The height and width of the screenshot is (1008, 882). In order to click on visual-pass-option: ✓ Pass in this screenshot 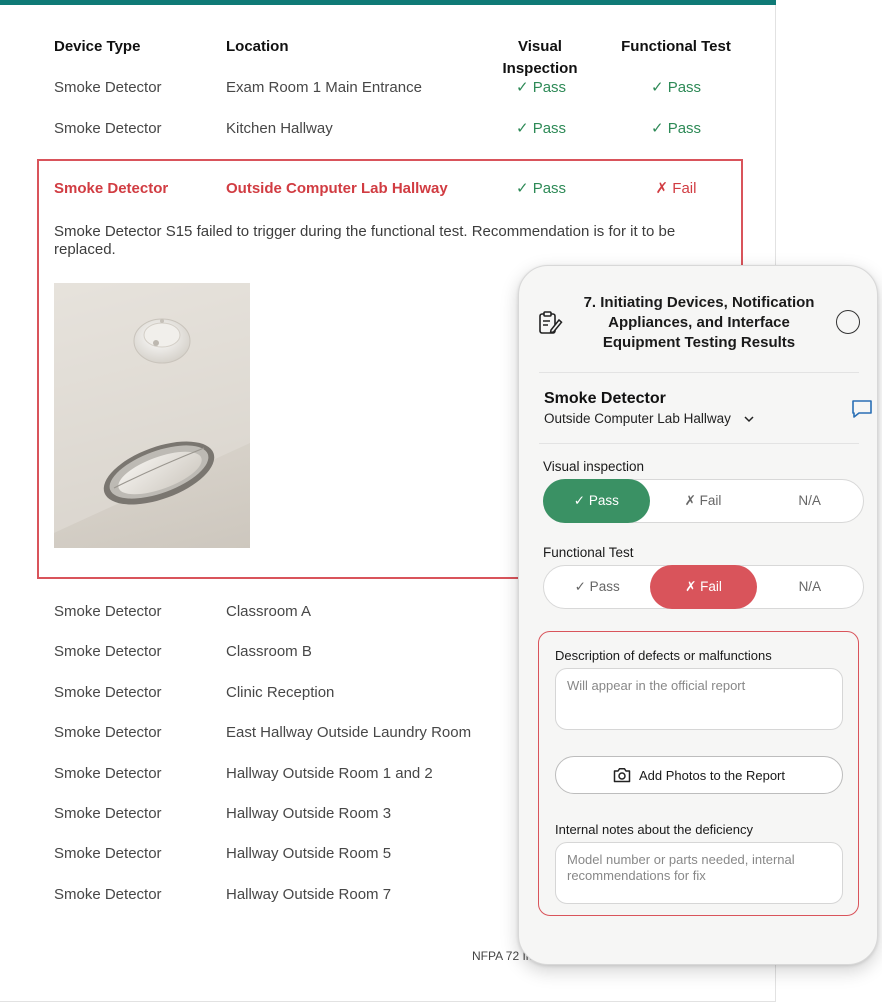, I will do `click(596, 501)`.